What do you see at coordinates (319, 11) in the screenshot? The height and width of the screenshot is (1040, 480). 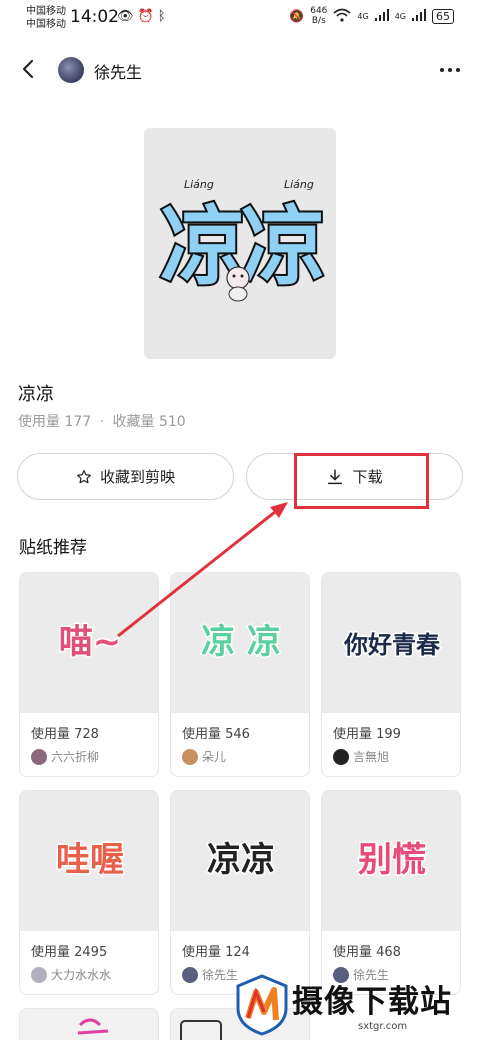 I see `net-speed-value: 646` at bounding box center [319, 11].